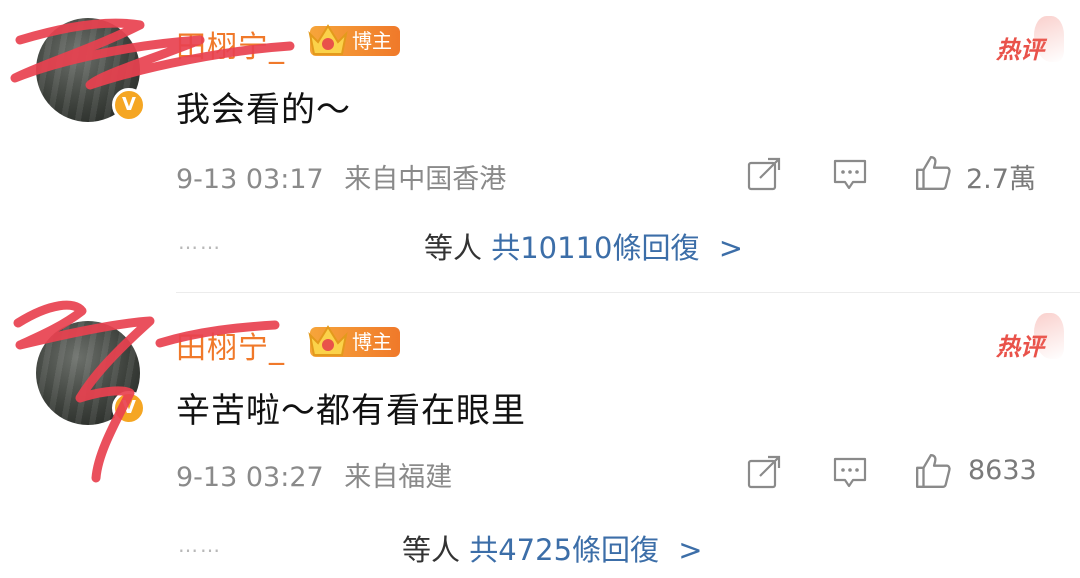  I want to click on comment-time: 9-13 03:17, so click(250, 179).